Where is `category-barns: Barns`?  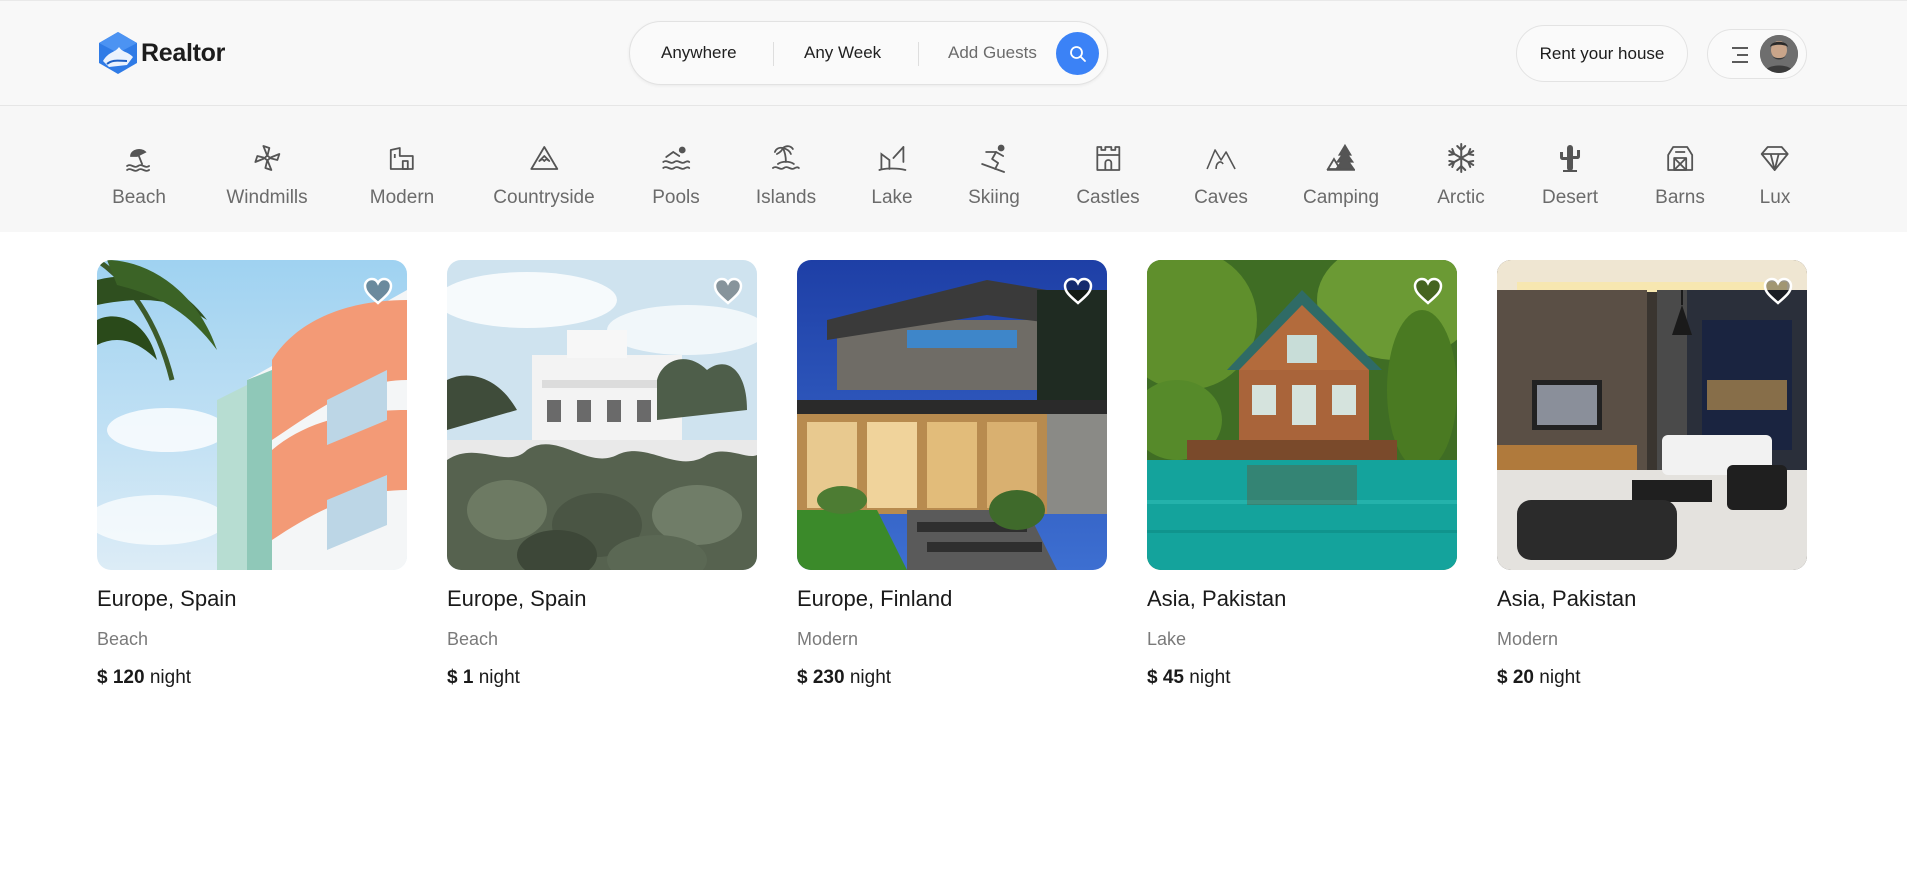
category-barns: Barns is located at coordinates (1680, 169).